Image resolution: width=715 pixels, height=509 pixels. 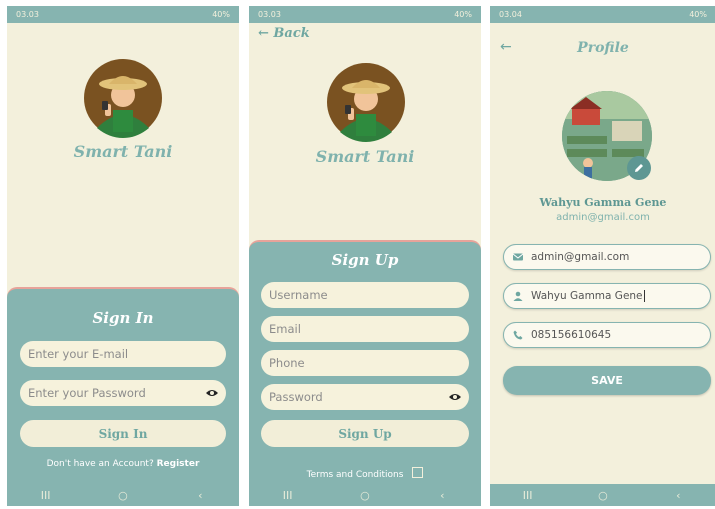 I want to click on text-cursor, so click(x=644, y=296).